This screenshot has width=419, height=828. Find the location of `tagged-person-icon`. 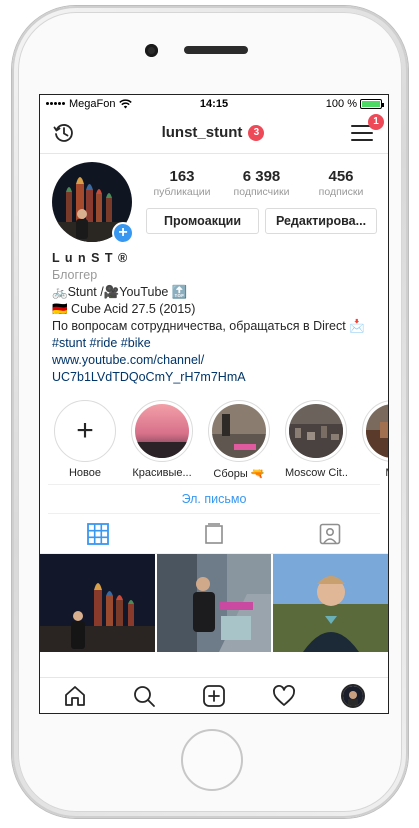

tagged-person-icon is located at coordinates (330, 533).